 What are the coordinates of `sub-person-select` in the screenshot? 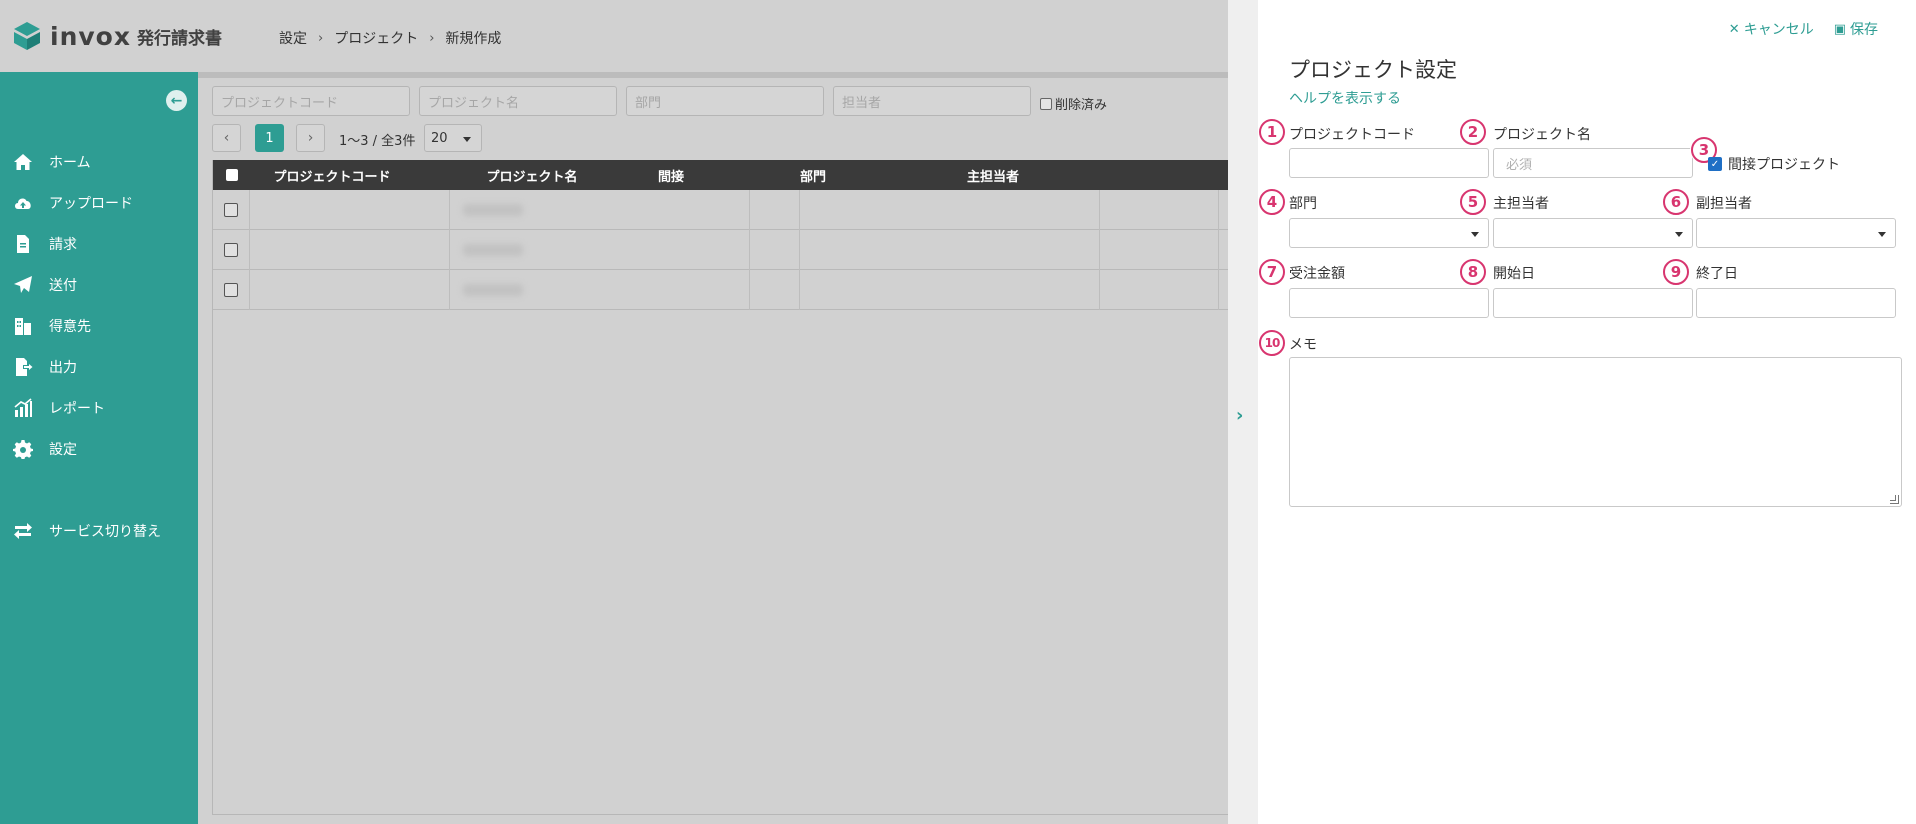 It's located at (1796, 233).